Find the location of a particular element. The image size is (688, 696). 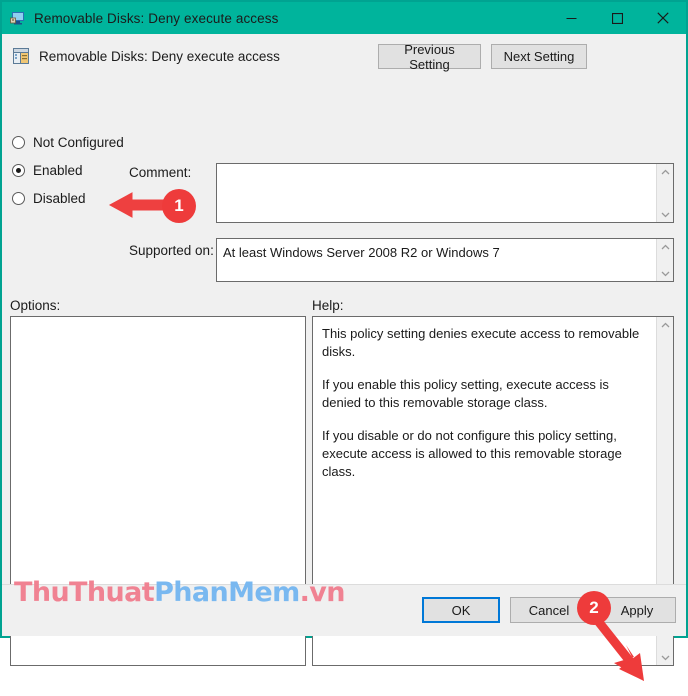

radio-disabled: Disabled is located at coordinates (68, 198).